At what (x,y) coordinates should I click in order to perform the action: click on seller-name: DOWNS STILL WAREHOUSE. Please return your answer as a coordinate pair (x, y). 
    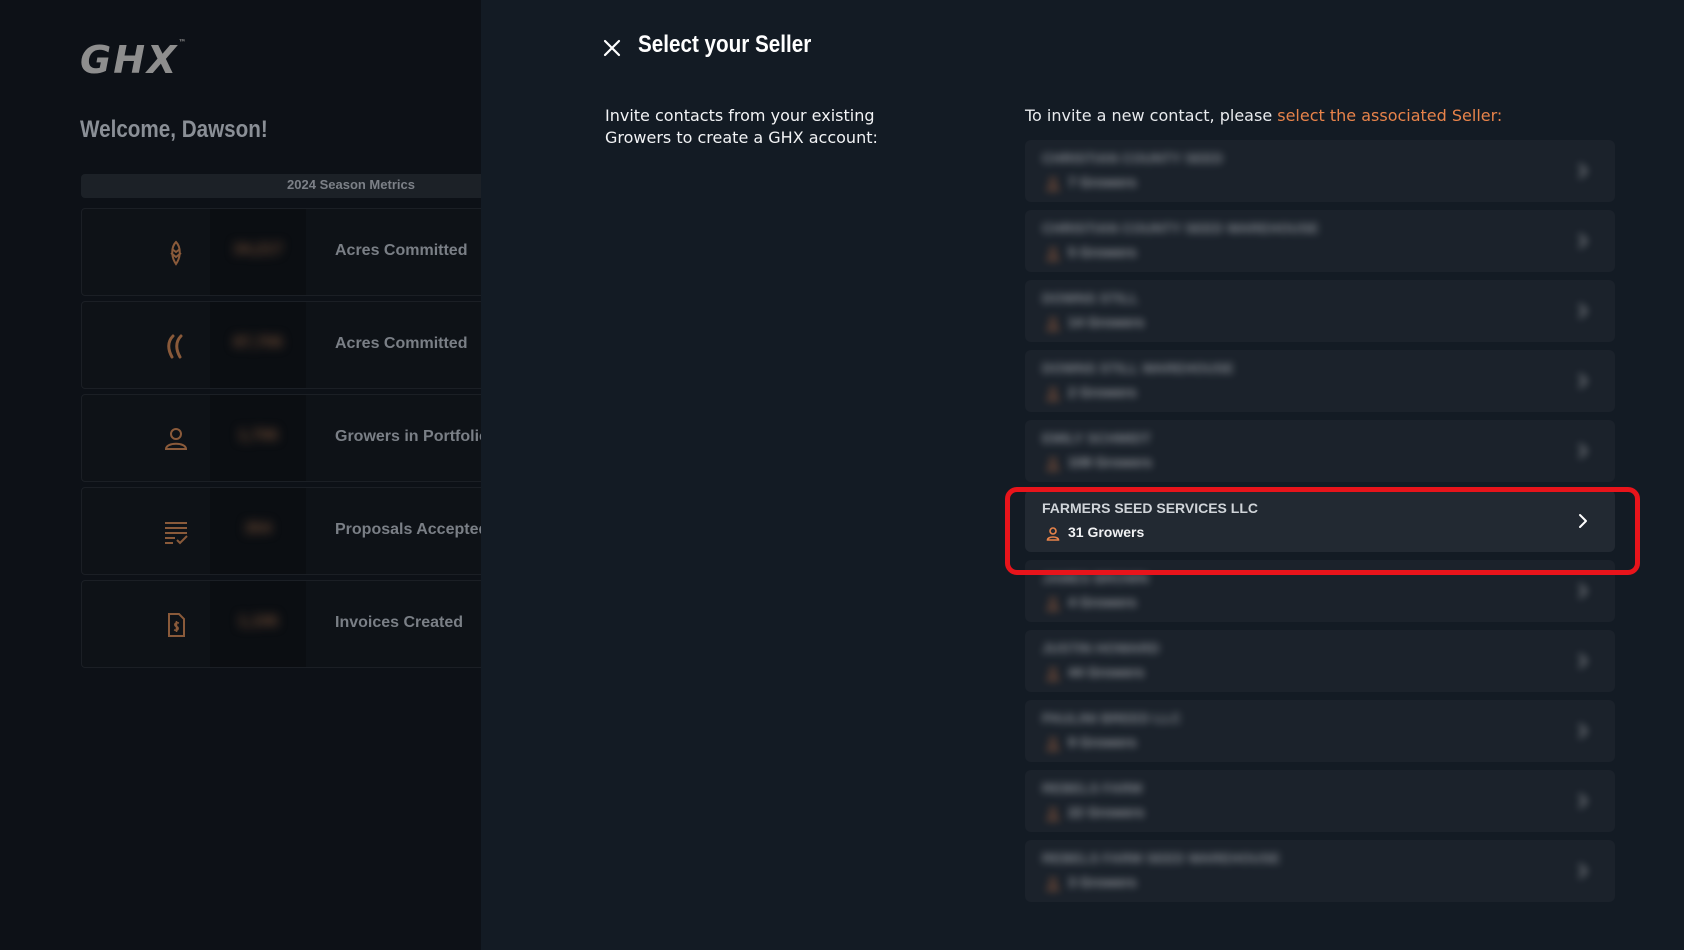
    Looking at the image, I should click on (1138, 368).